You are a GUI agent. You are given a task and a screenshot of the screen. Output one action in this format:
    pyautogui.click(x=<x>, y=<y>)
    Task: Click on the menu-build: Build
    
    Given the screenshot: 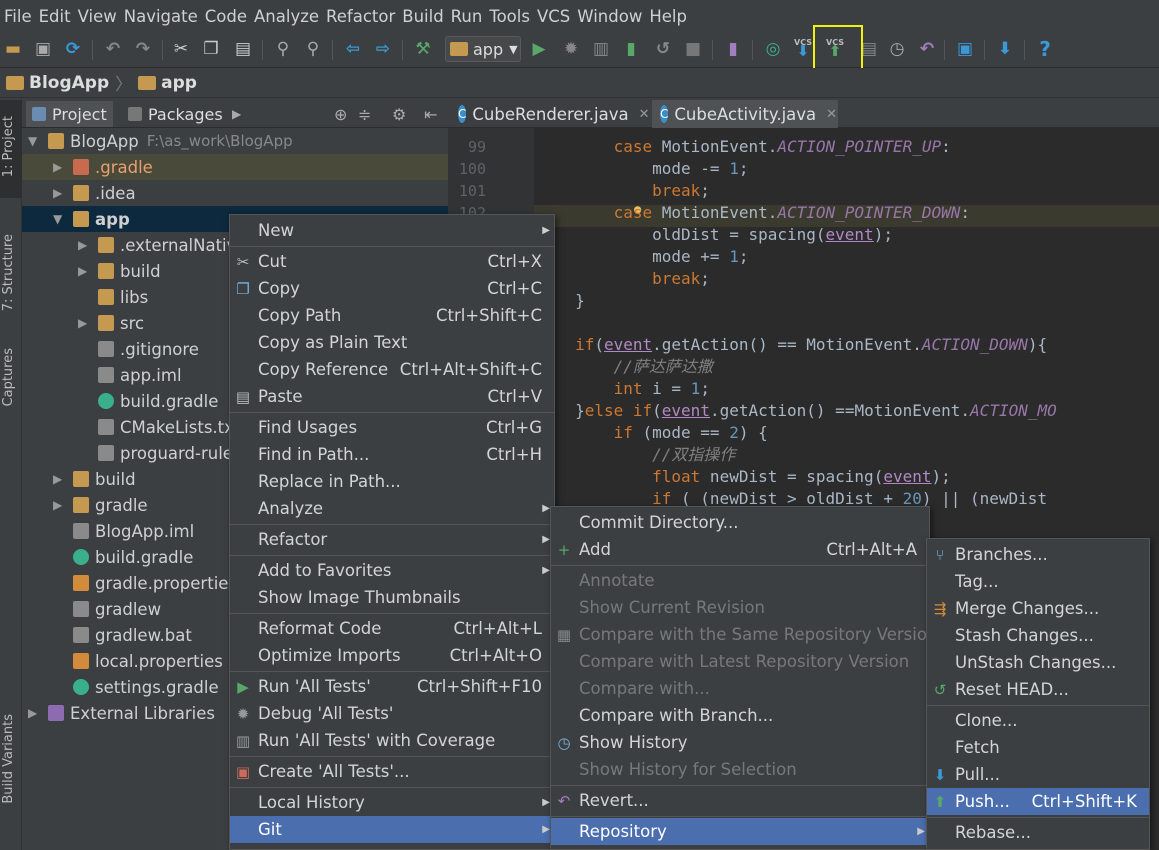 What is the action you would take?
    pyautogui.click(x=426, y=16)
    